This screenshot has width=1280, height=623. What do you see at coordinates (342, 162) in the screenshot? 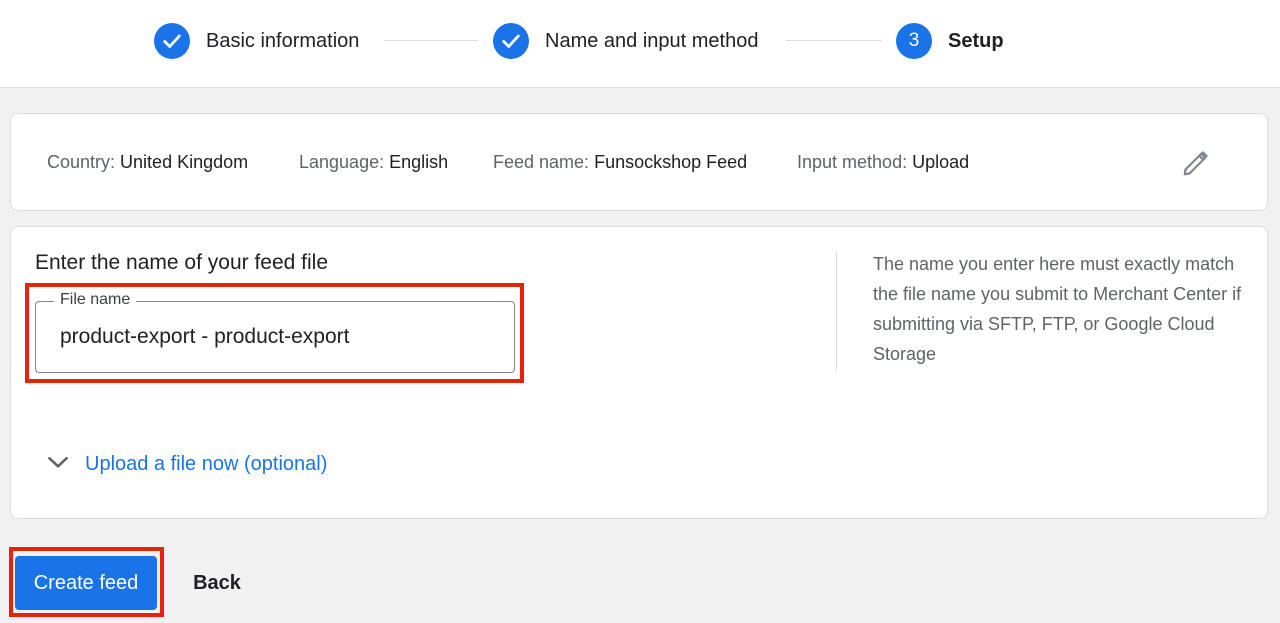
I see `summary-key: Language:` at bounding box center [342, 162].